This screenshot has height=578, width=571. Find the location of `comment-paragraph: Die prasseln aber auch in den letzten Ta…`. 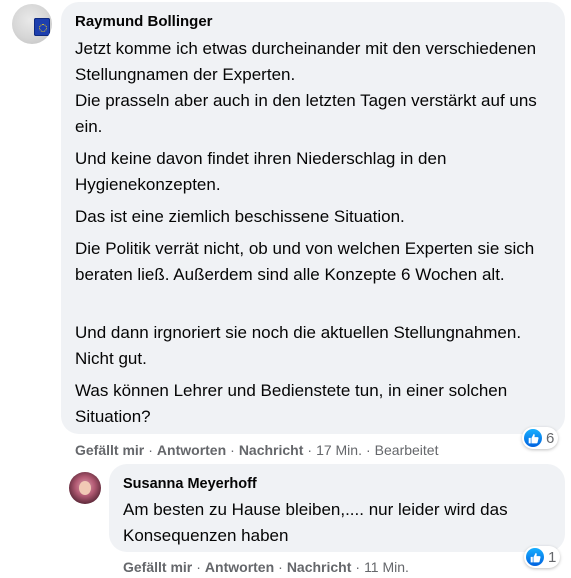

comment-paragraph: Die prasseln aber auch in den letzten Ta… is located at coordinates (306, 113).